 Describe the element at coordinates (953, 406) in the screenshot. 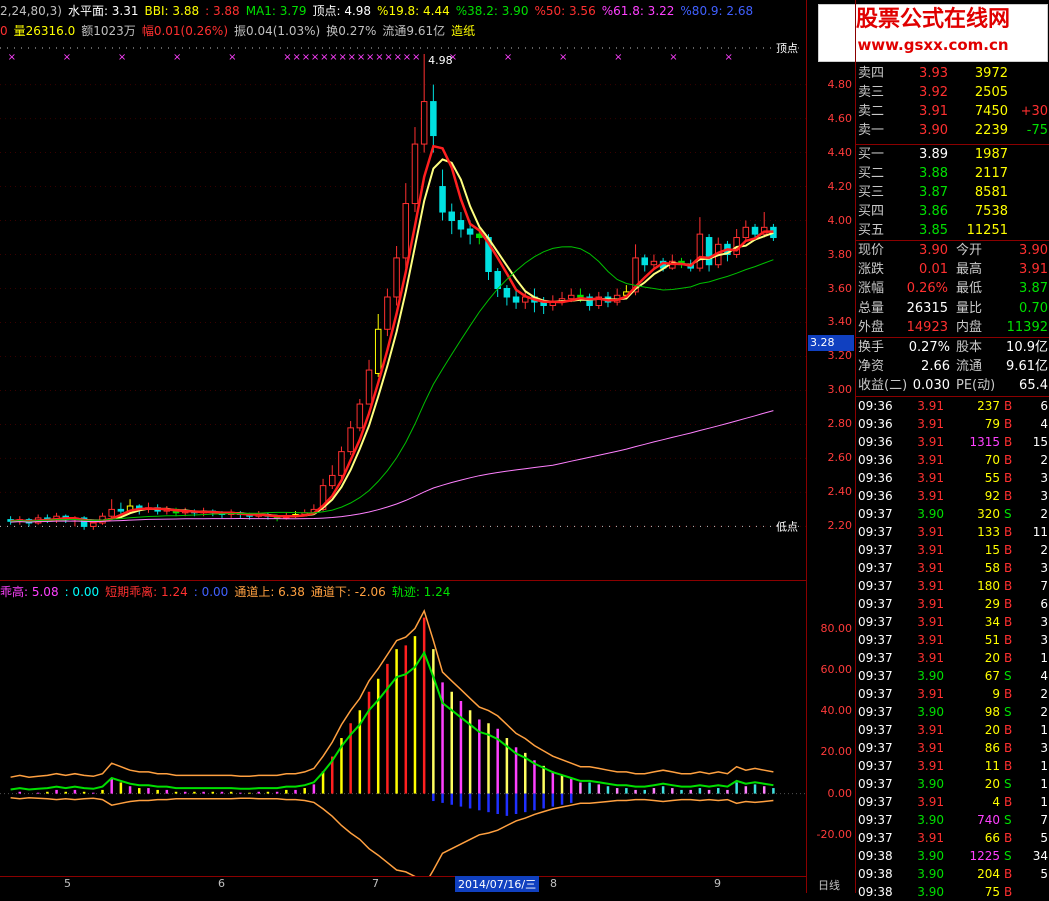

I see `tick-row: 09:36 3.91 237 B 6` at that location.